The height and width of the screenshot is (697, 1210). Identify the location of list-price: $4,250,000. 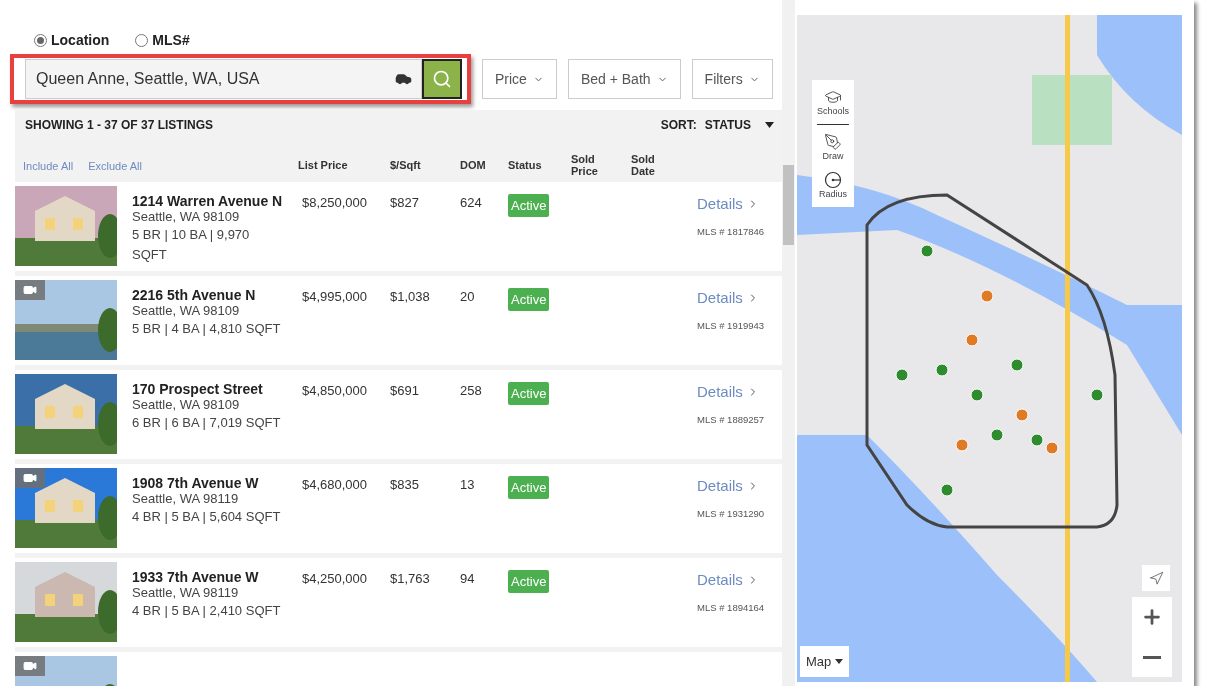
(335, 579).